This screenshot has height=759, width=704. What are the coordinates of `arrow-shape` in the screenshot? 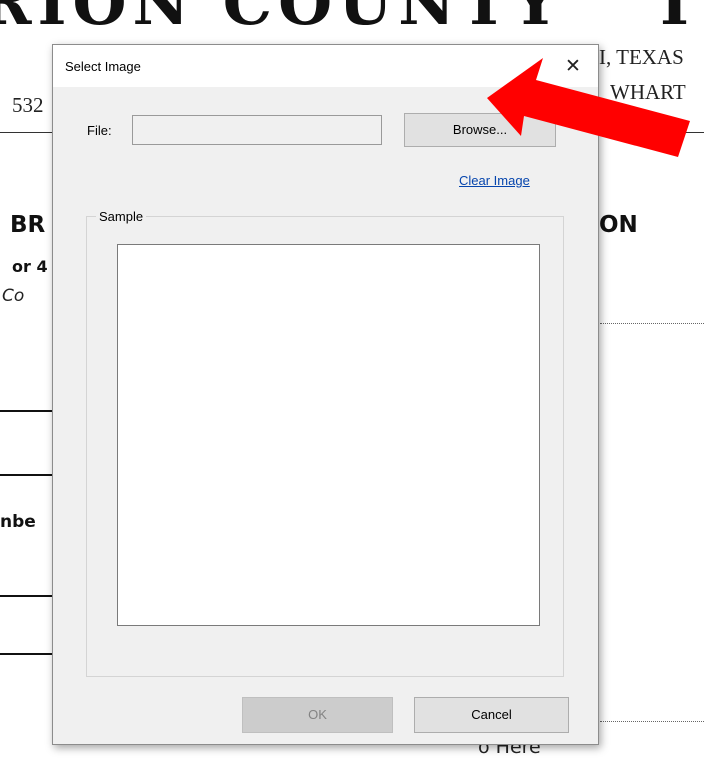 It's located at (588, 107).